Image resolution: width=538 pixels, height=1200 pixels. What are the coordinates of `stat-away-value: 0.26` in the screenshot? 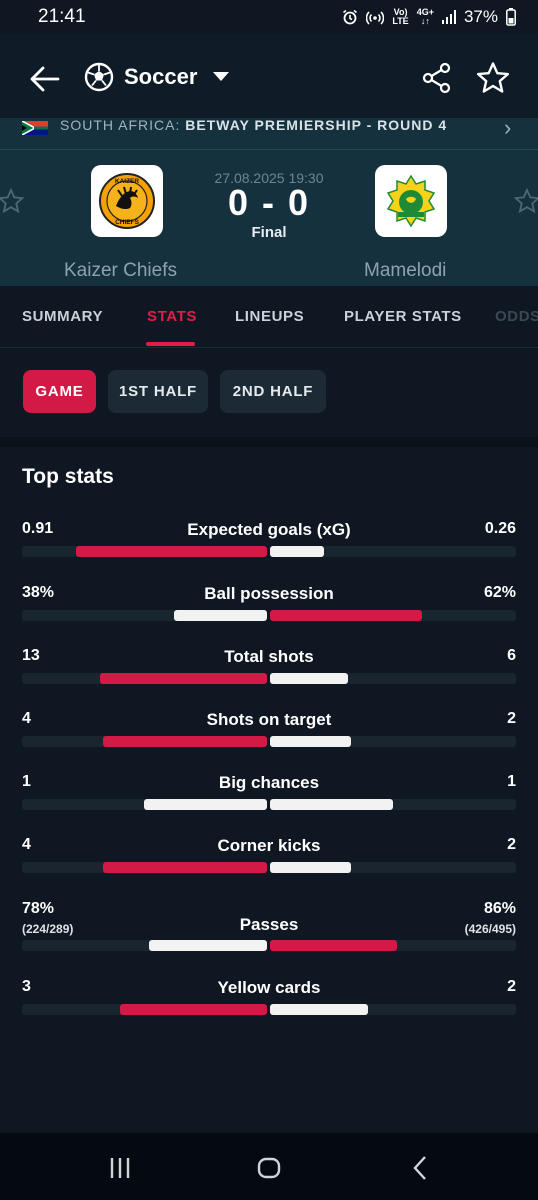 It's located at (500, 528).